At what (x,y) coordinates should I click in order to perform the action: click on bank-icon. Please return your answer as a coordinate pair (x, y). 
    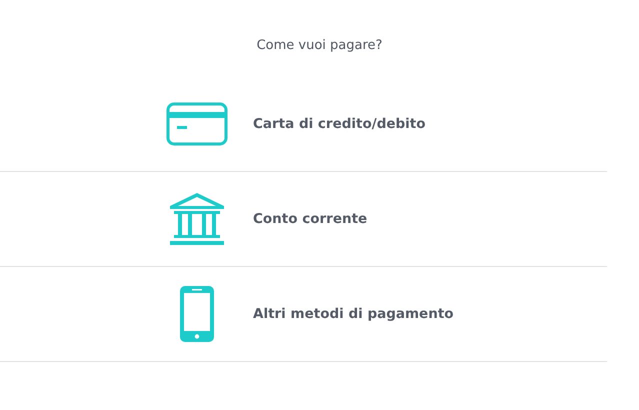
    Looking at the image, I should click on (197, 219).